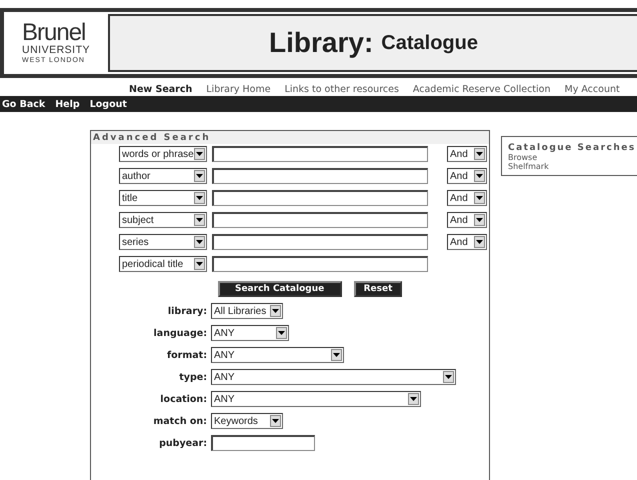  I want to click on filter-label: language:, so click(179, 333).